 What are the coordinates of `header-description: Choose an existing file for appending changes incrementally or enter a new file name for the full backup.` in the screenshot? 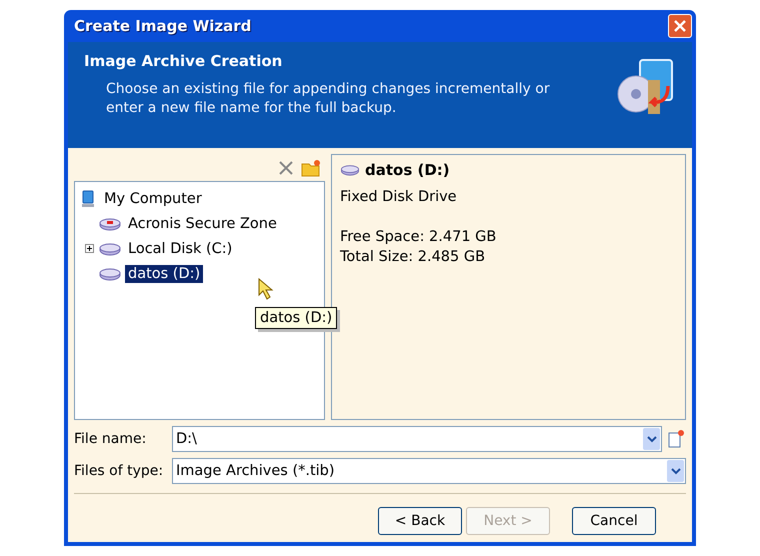 It's located at (328, 99).